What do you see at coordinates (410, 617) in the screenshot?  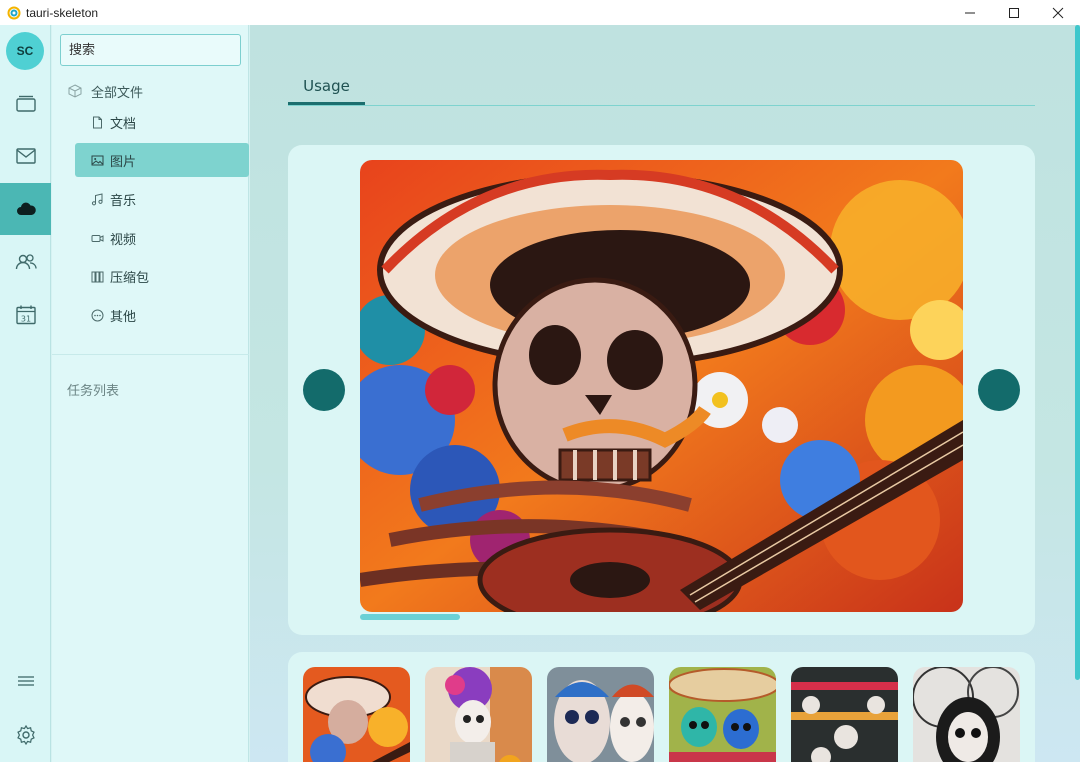 I see `carousel-progress-fill` at bounding box center [410, 617].